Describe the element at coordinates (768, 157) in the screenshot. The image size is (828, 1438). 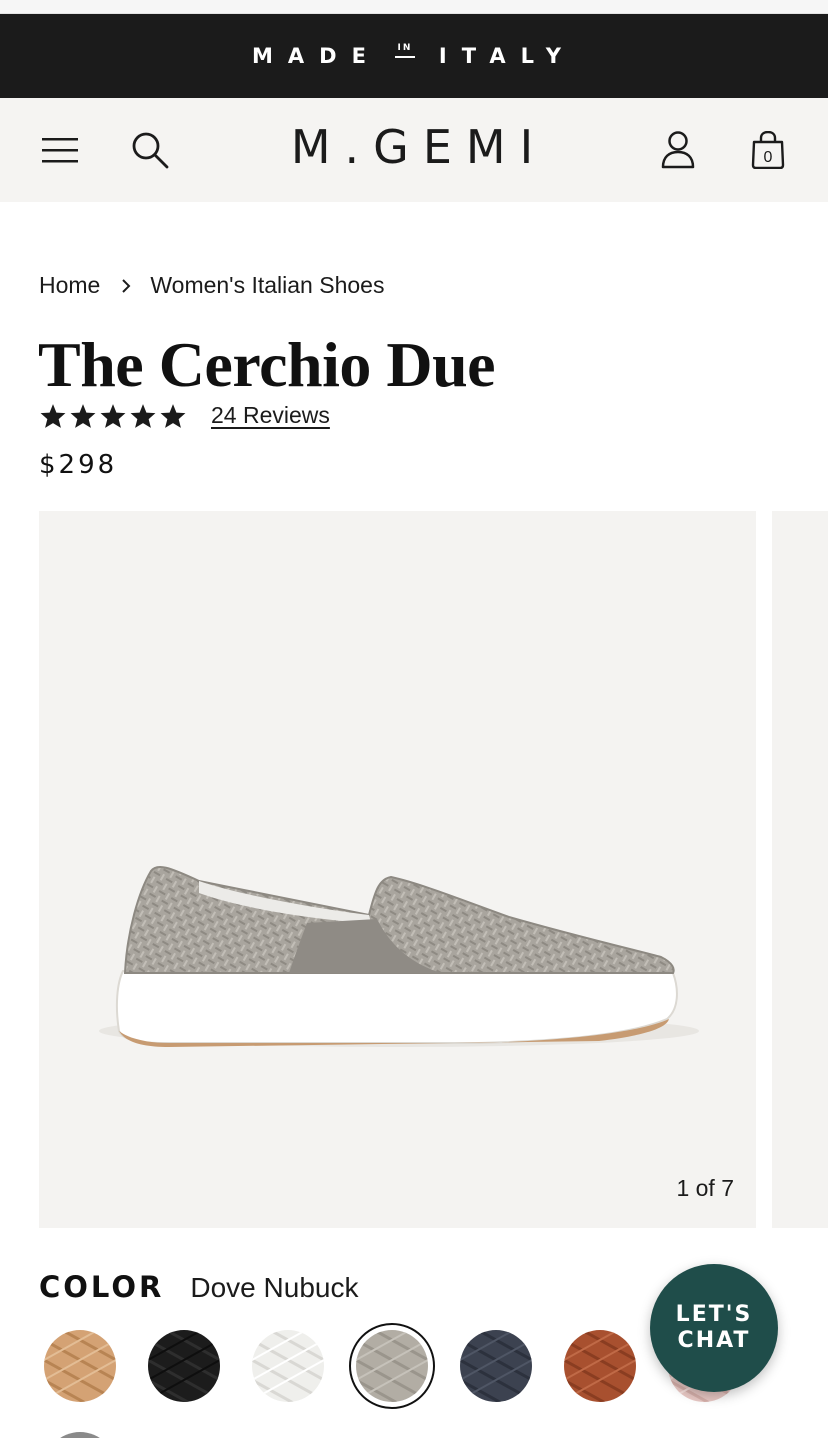
I see `cart-count: 0` at that location.